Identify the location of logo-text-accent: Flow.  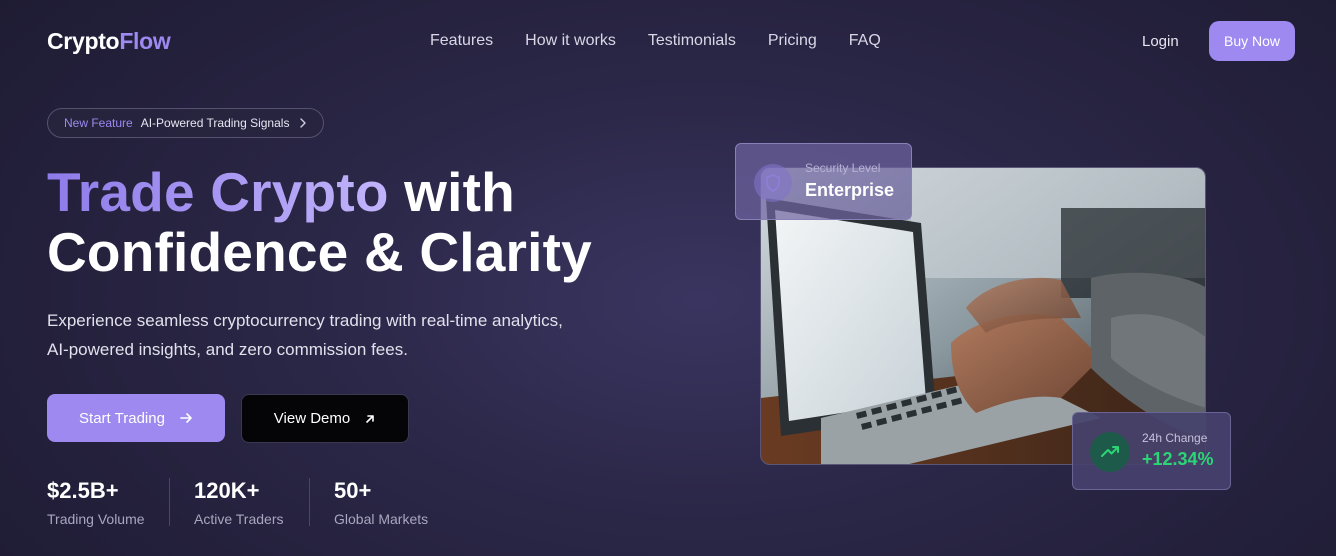
(145, 41).